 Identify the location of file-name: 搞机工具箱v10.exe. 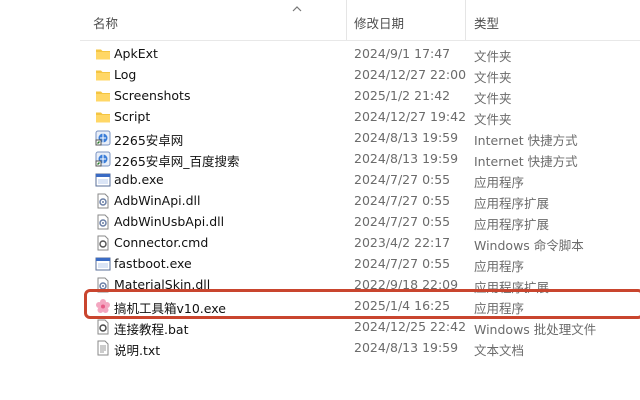
(170, 308).